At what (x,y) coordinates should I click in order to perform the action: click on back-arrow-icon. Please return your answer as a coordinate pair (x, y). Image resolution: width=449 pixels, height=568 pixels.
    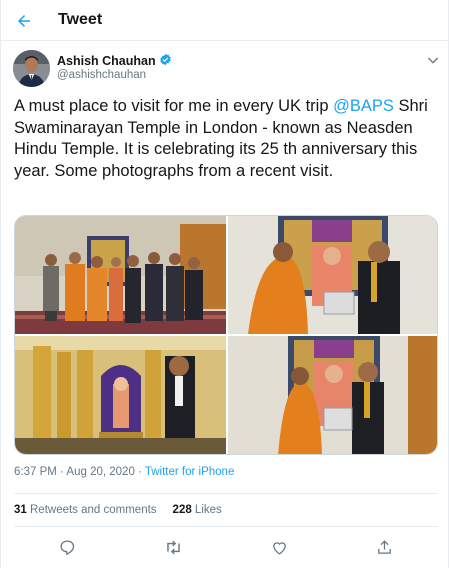
    Looking at the image, I should click on (24, 21).